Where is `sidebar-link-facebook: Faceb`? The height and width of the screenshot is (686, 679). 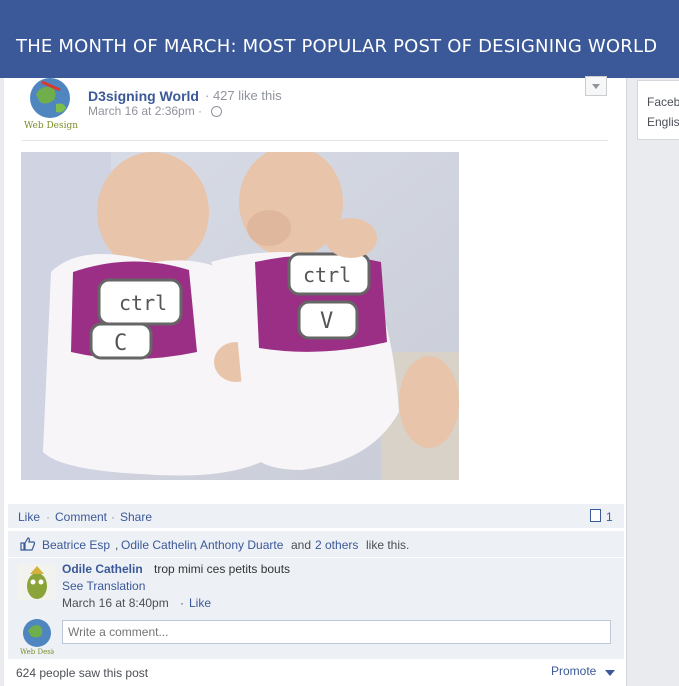 sidebar-link-facebook: Faceb is located at coordinates (663, 102).